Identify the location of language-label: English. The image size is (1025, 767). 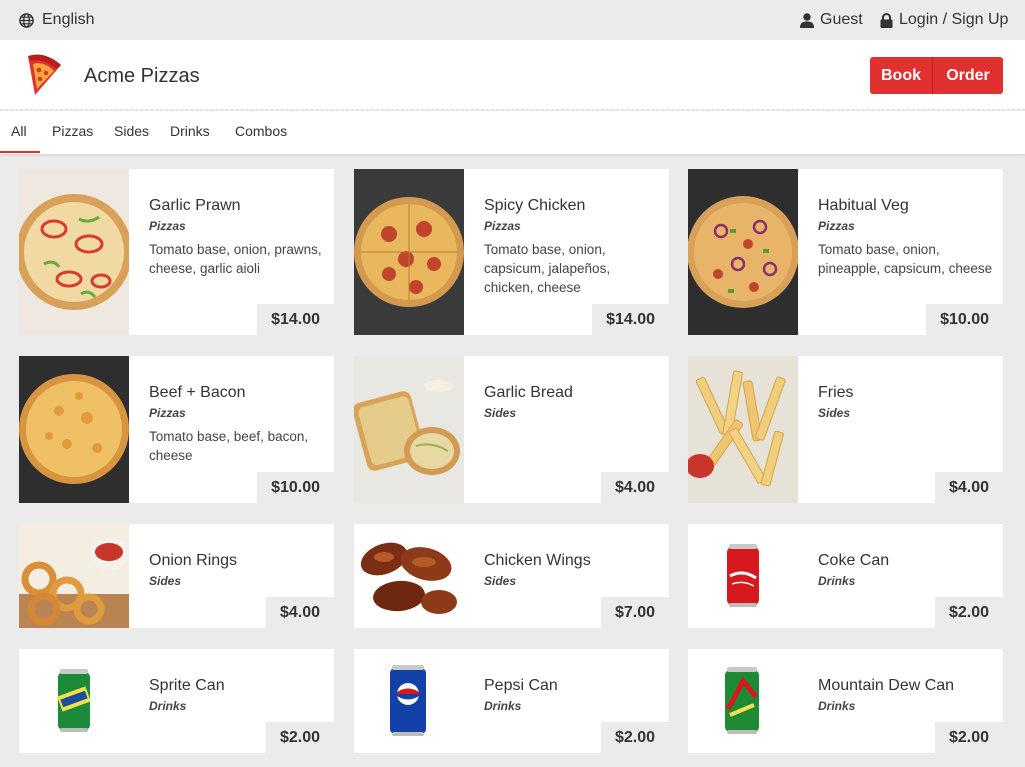
(68, 19).